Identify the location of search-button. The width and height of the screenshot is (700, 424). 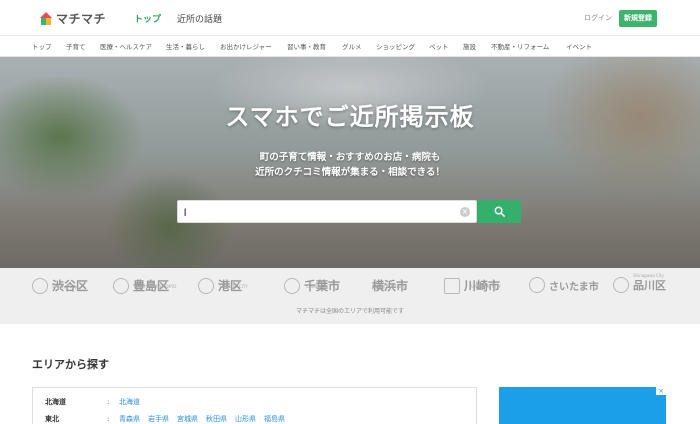
(499, 211).